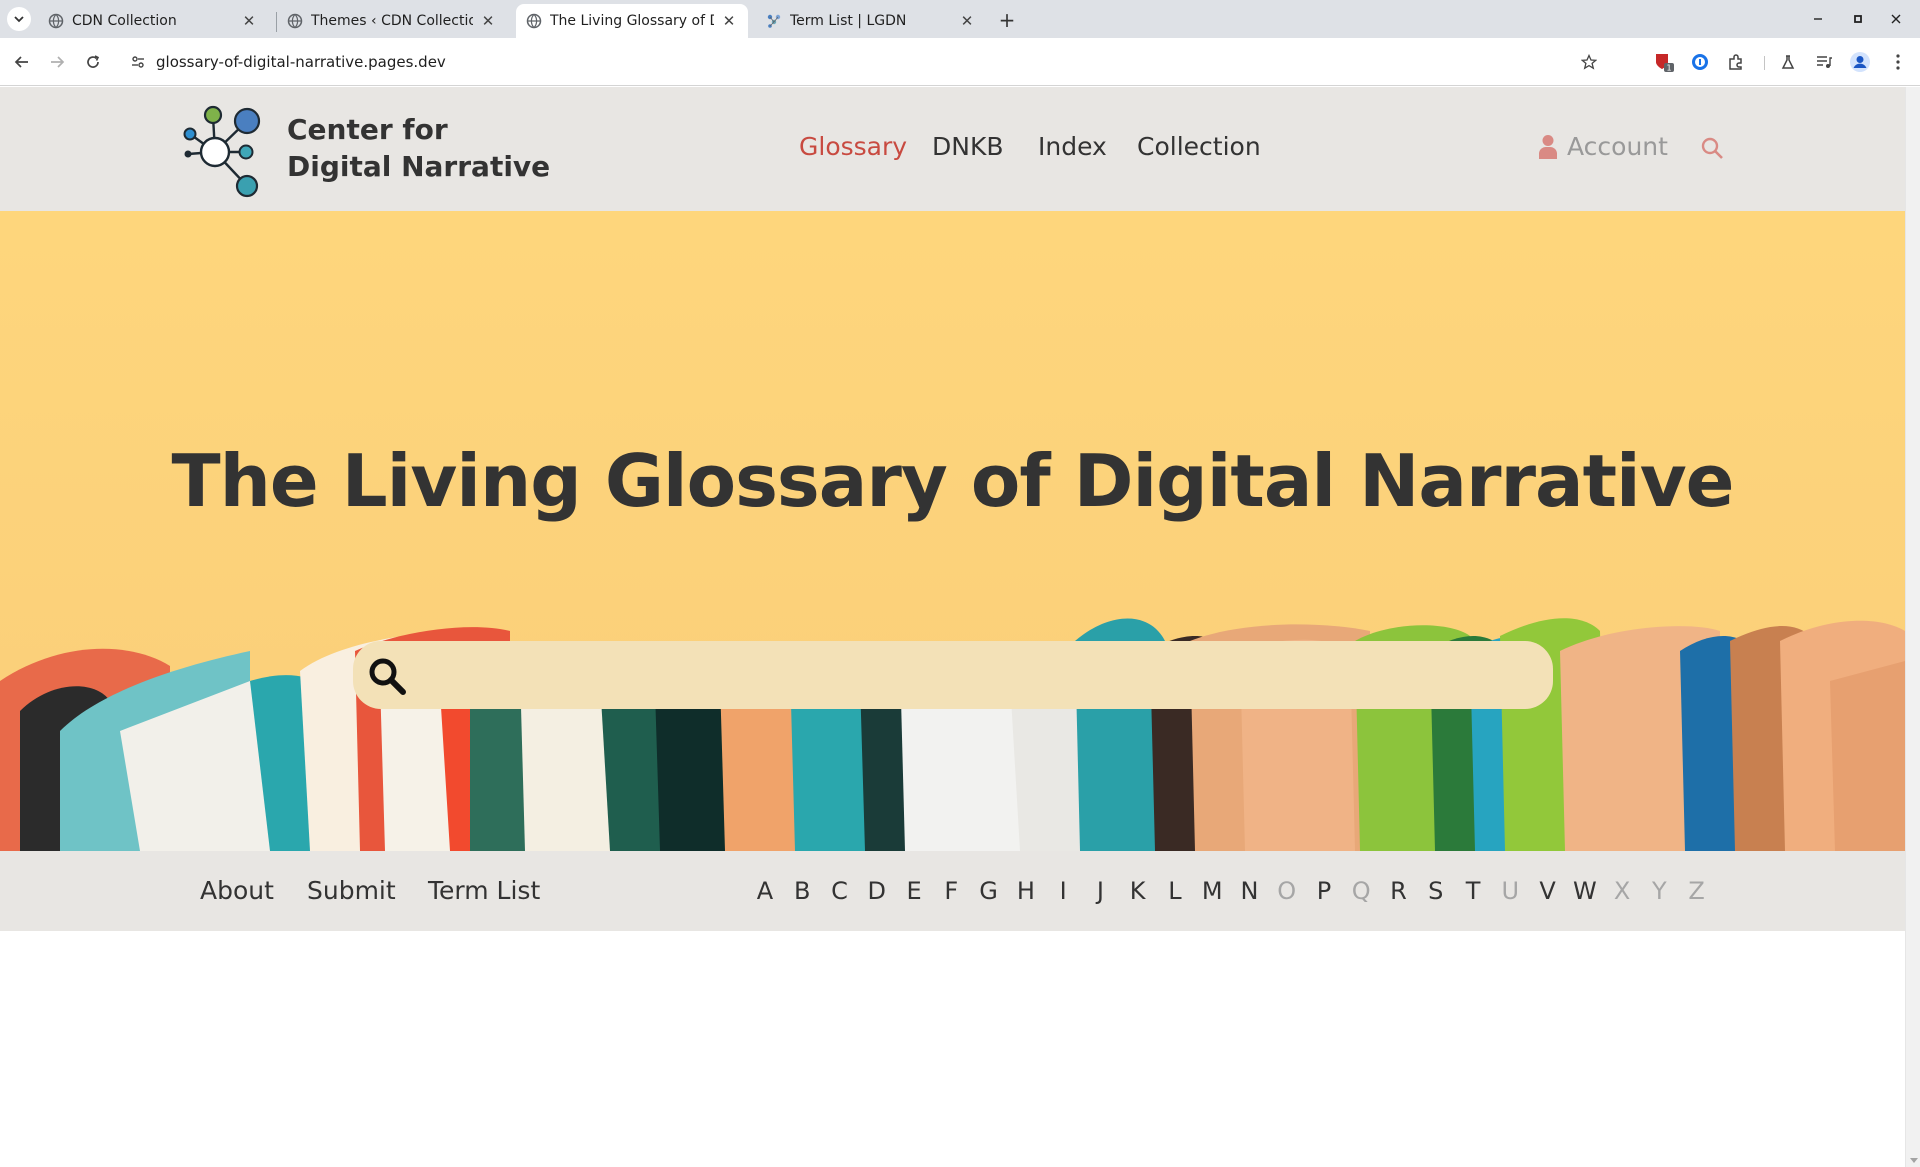  What do you see at coordinates (1589, 62) in the screenshot?
I see `bookmark-star-icon` at bounding box center [1589, 62].